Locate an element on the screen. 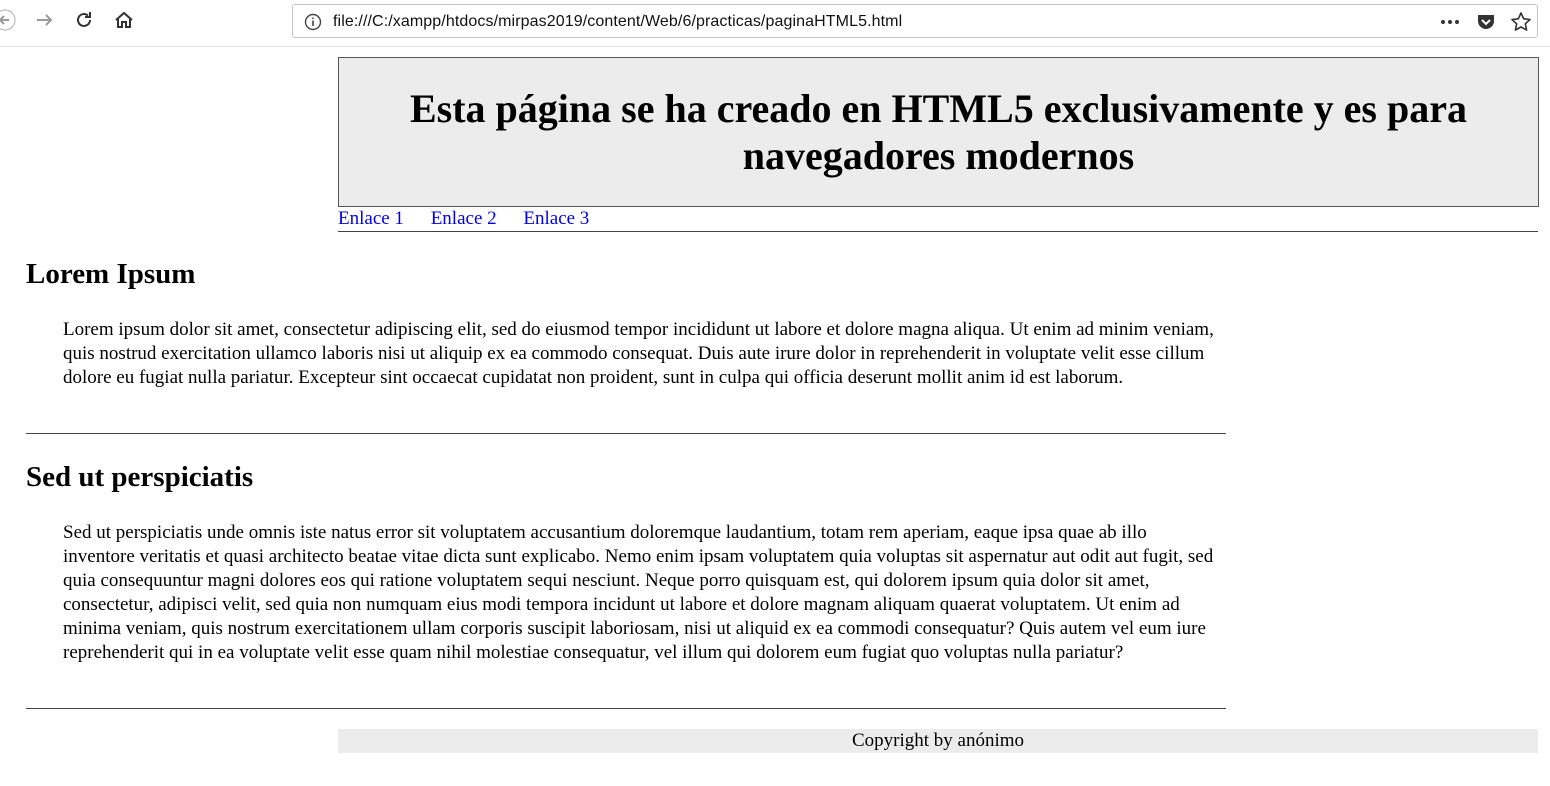 The width and height of the screenshot is (1550, 786). article-title: Lorem Ipsum is located at coordinates (111, 274).